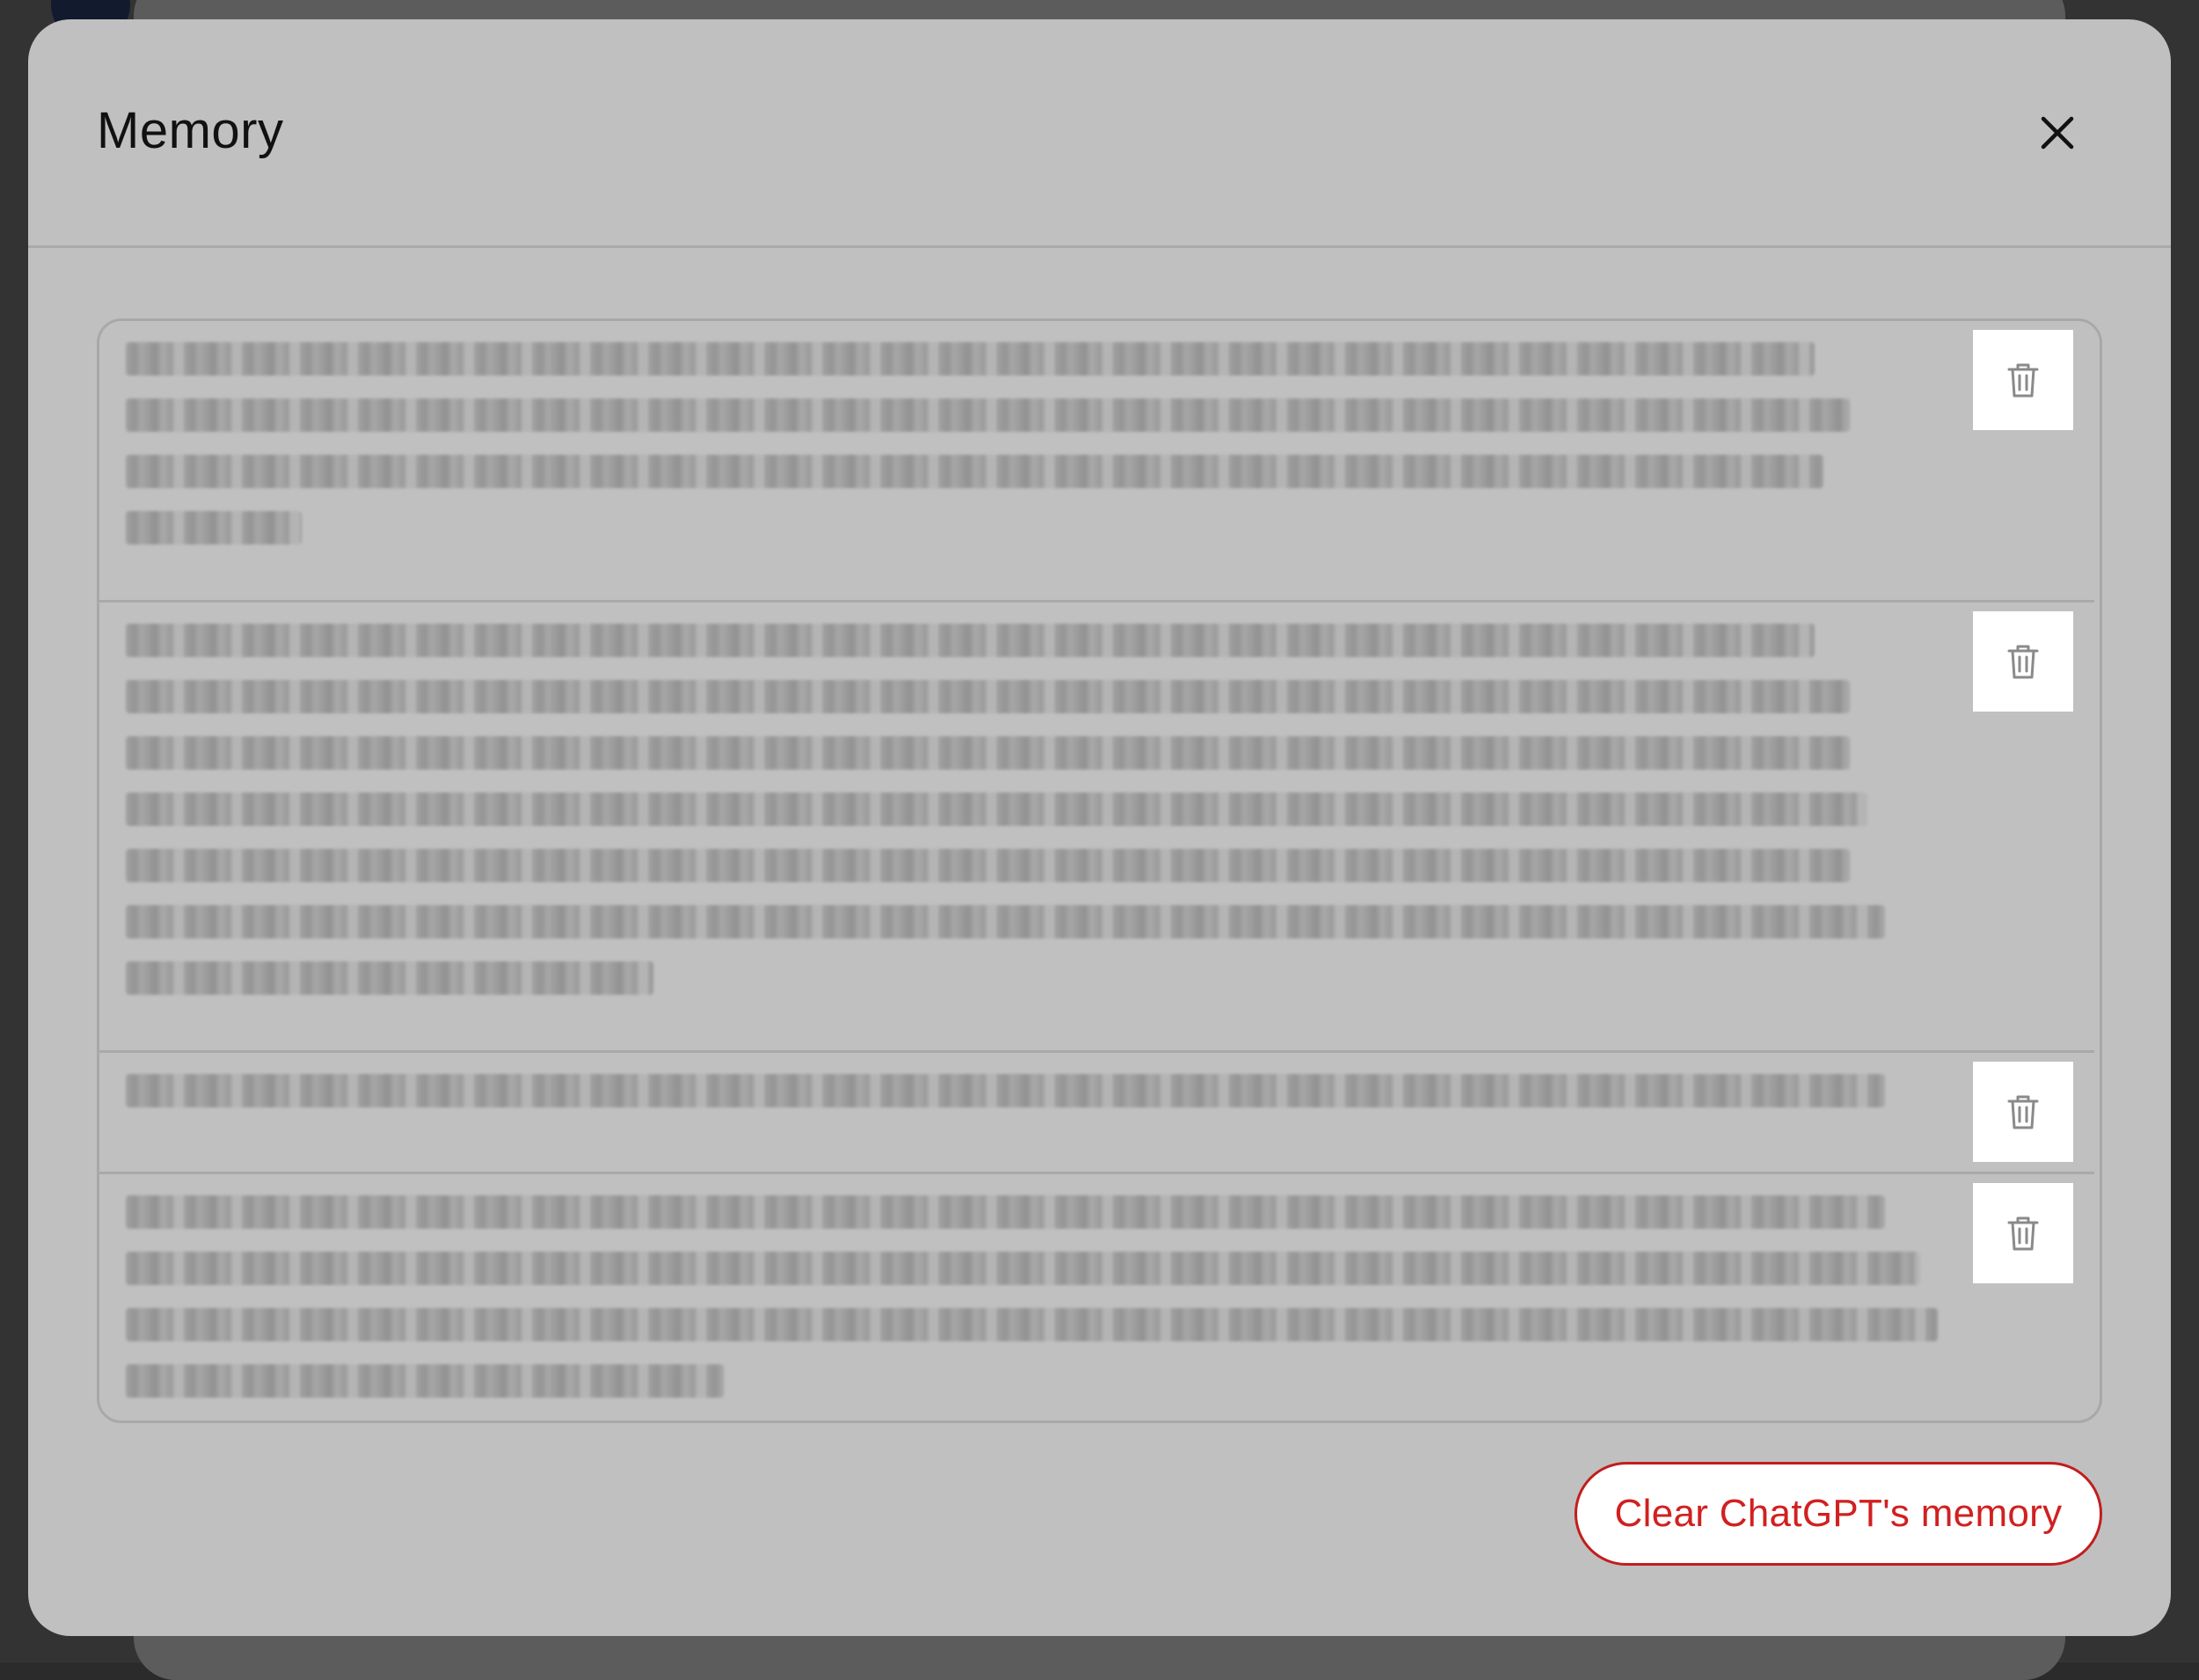 This screenshot has width=2199, height=1680. What do you see at coordinates (190, 130) in the screenshot?
I see `dialog-title: Memory` at bounding box center [190, 130].